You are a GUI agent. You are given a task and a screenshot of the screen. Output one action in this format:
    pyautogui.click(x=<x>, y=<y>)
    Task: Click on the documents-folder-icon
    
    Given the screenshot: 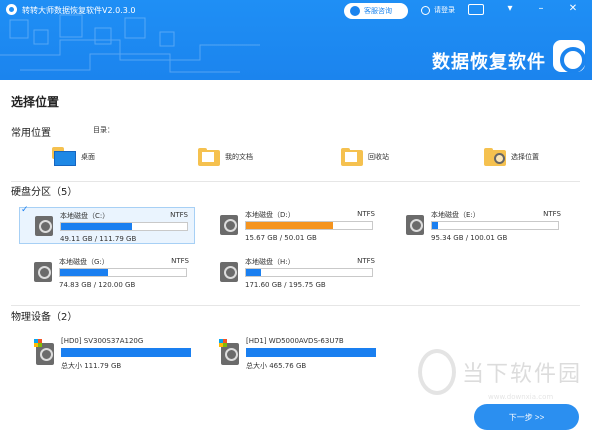 What is the action you would take?
    pyautogui.click(x=209, y=157)
    